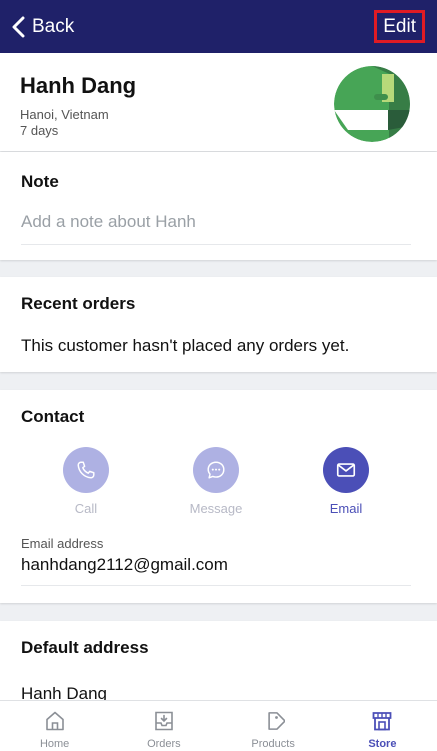  What do you see at coordinates (164, 721) in the screenshot?
I see `orders-icon` at bounding box center [164, 721].